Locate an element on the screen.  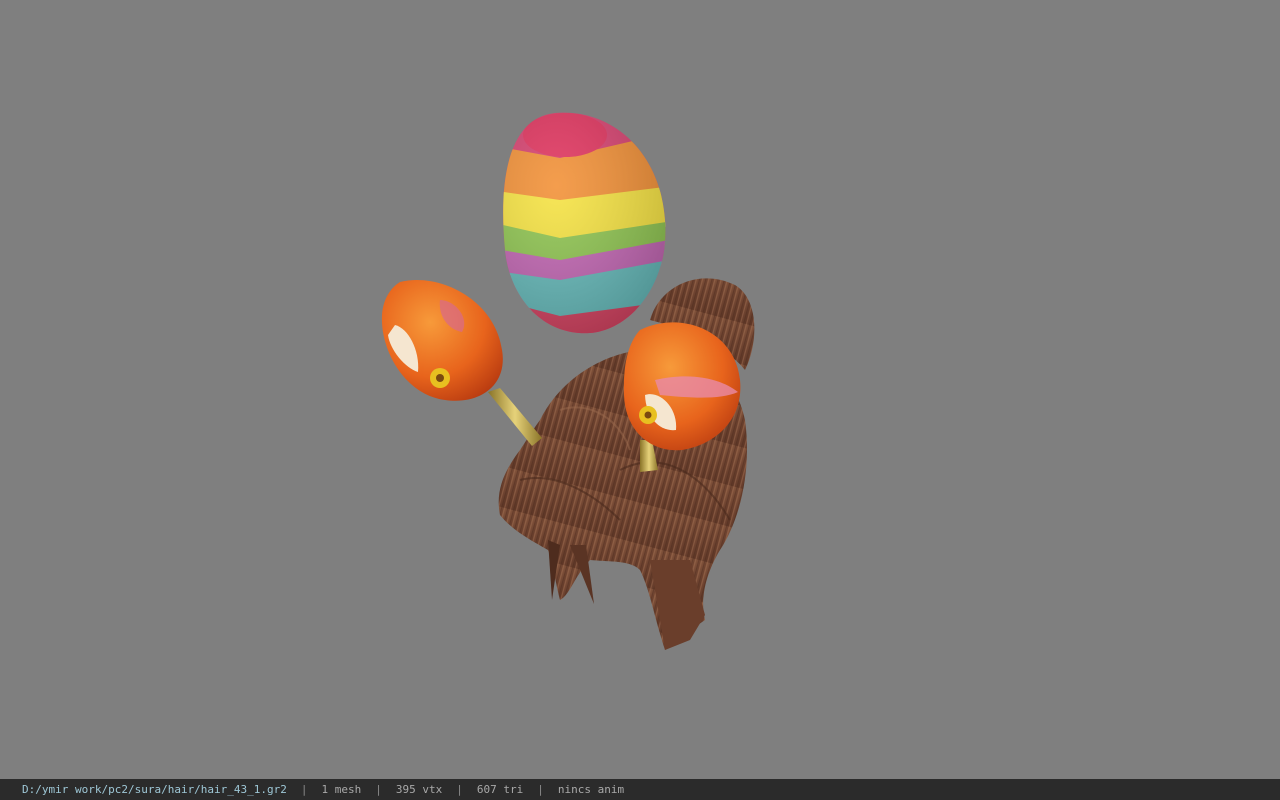
hair-mesh is located at coordinates (626, 464).